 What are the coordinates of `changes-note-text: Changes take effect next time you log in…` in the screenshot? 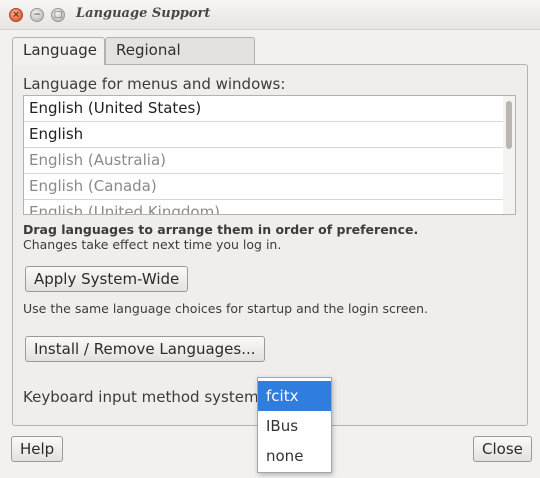 It's located at (152, 244).